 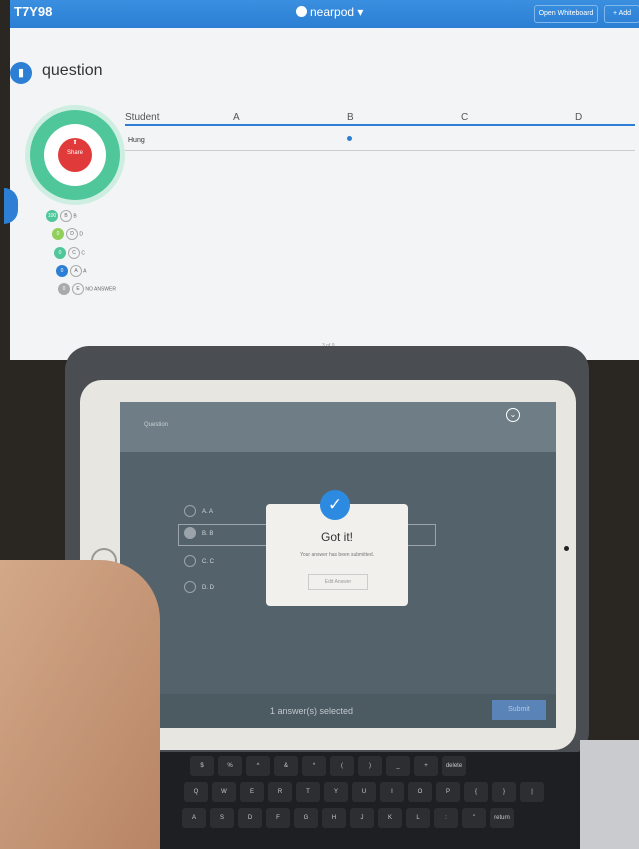 I want to click on share-button: ⬆ Share, so click(x=75, y=155).